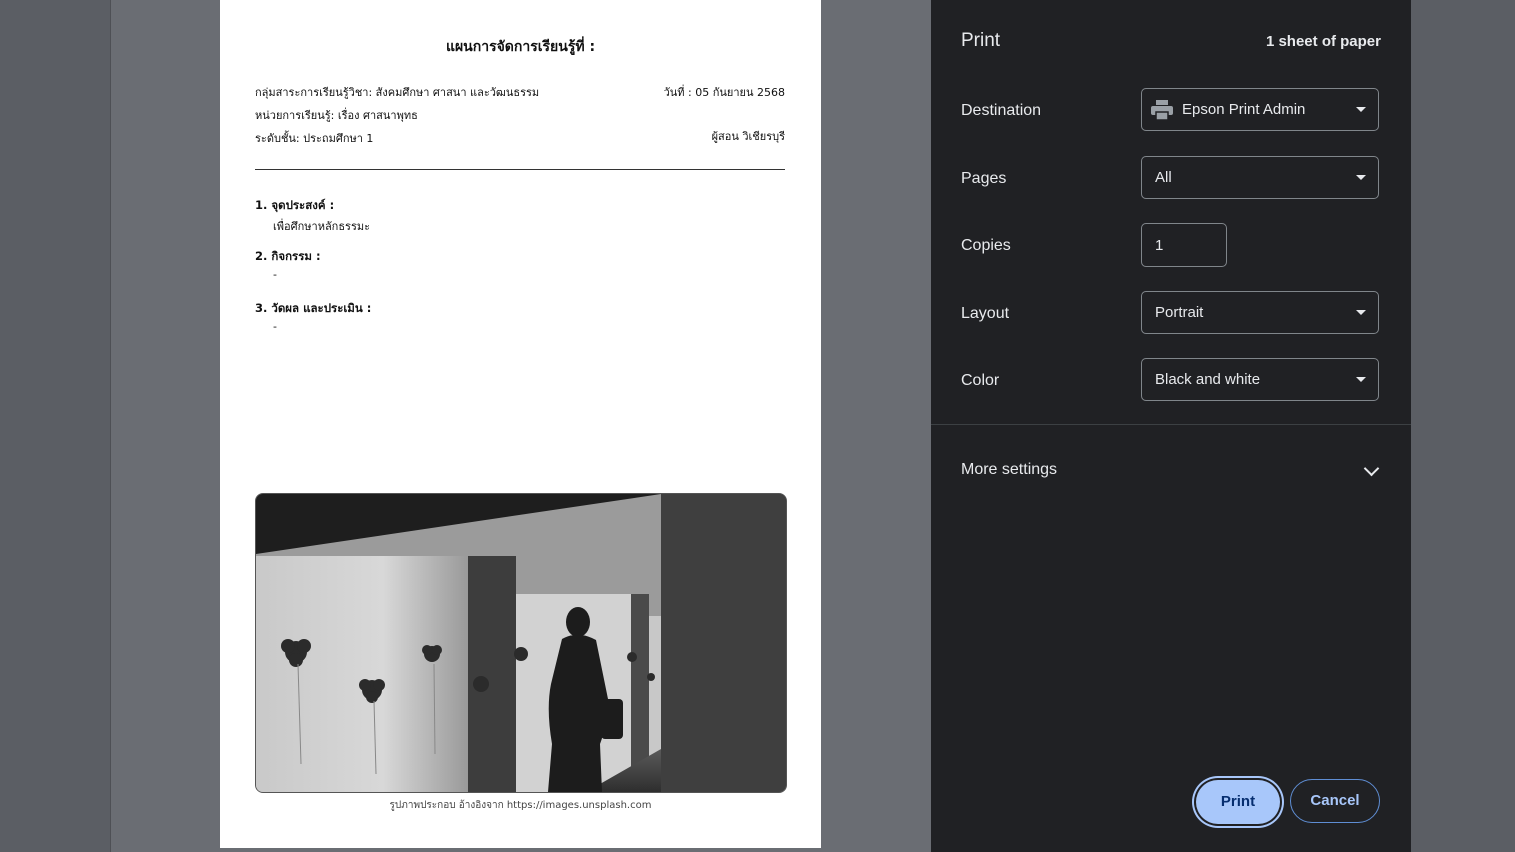 This screenshot has height=852, width=1515. What do you see at coordinates (313, 308) in the screenshot?
I see `section-heading: 3. วัดผล และประเมิน :` at bounding box center [313, 308].